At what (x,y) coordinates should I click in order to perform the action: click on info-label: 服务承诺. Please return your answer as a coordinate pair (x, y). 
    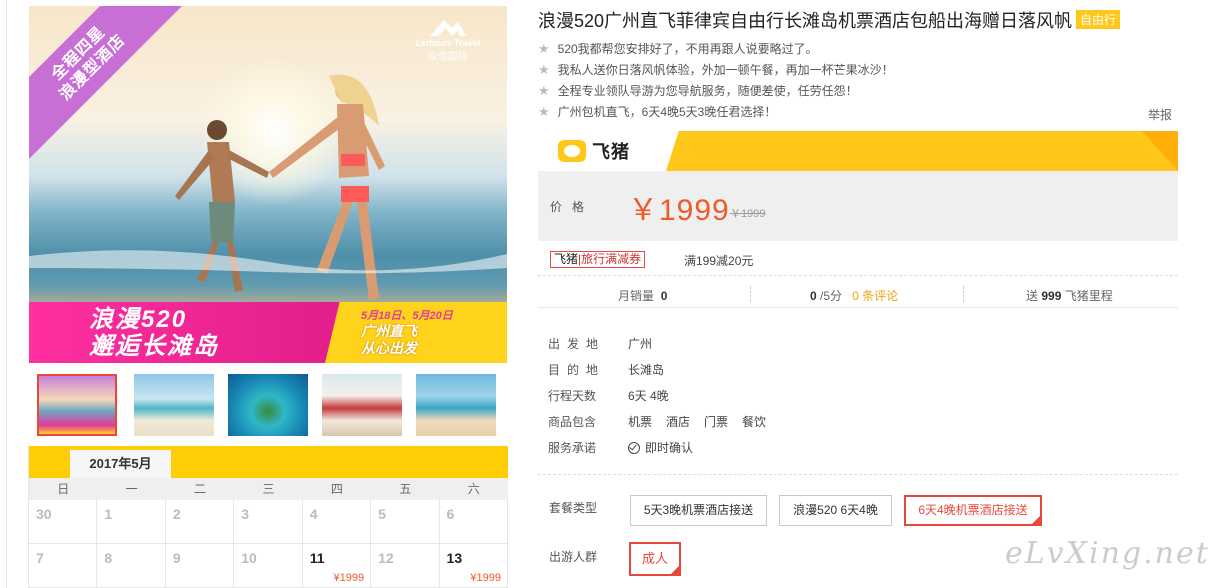
    Looking at the image, I should click on (572, 447).